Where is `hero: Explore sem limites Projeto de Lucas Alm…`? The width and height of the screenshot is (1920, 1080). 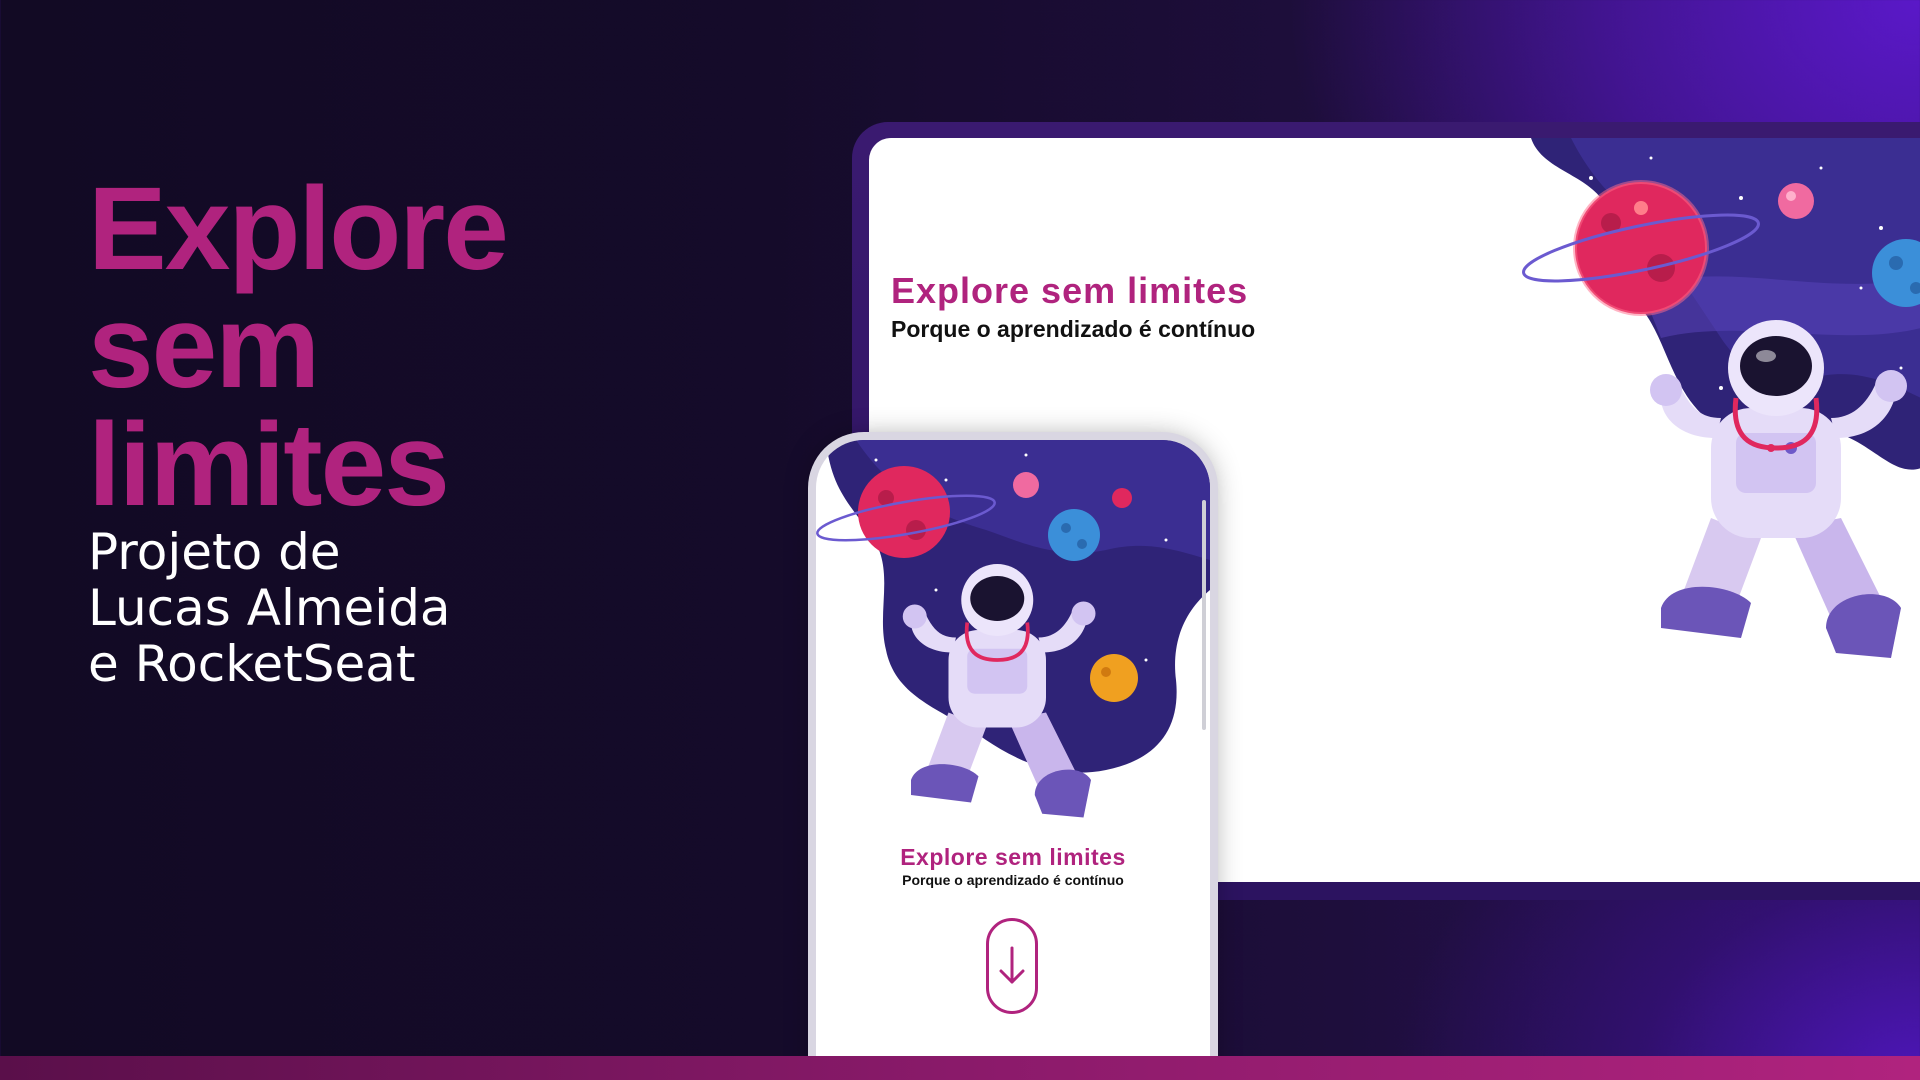
hero: Explore sem limites Projeto de Lucas Alm… is located at coordinates (318, 431).